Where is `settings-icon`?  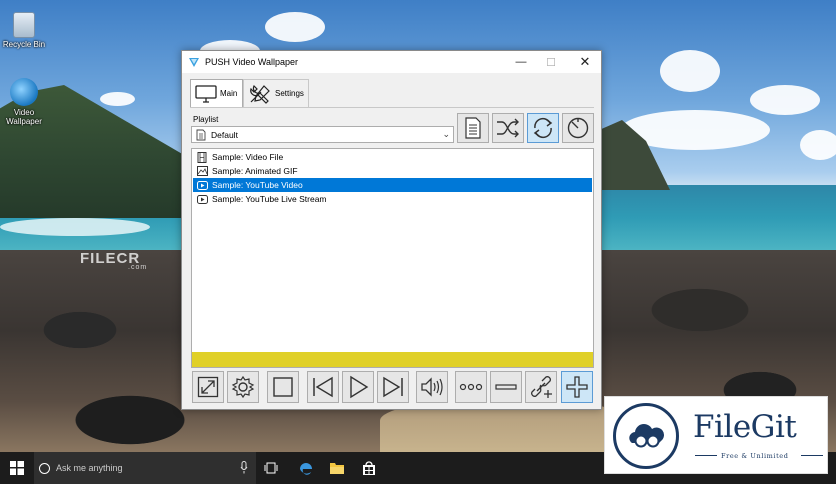
settings-icon is located at coordinates (243, 387).